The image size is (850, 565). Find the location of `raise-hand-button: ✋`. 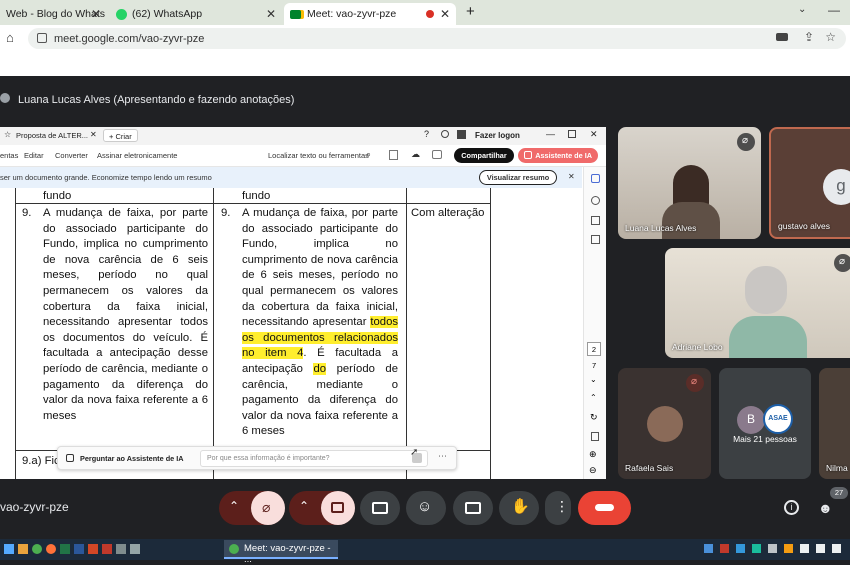

raise-hand-button: ✋ is located at coordinates (519, 508).